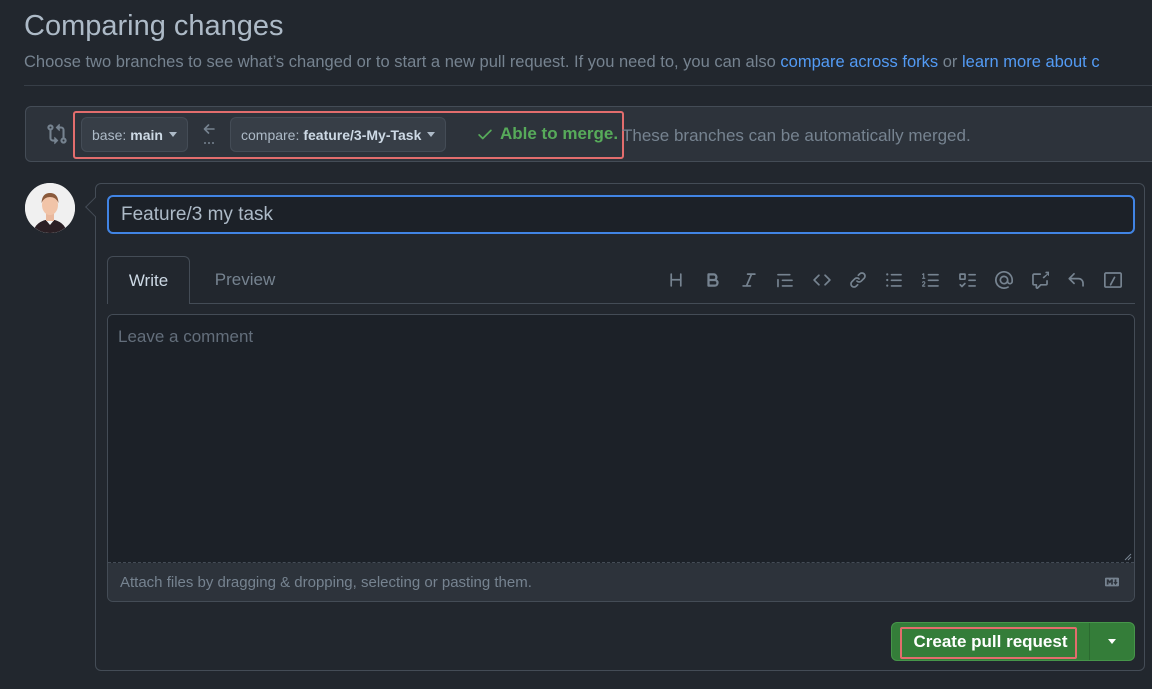 The width and height of the screenshot is (1152, 689). What do you see at coordinates (931, 280) in the screenshot?
I see `ordered-list-icon` at bounding box center [931, 280].